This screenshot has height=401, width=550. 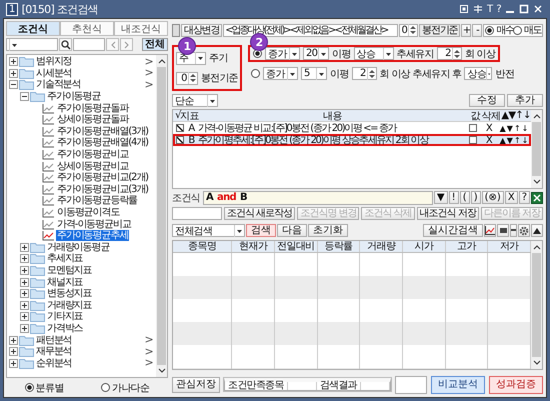 What do you see at coordinates (93, 166) in the screenshot?
I see `tree-item: 상세이동평균비교` at bounding box center [93, 166].